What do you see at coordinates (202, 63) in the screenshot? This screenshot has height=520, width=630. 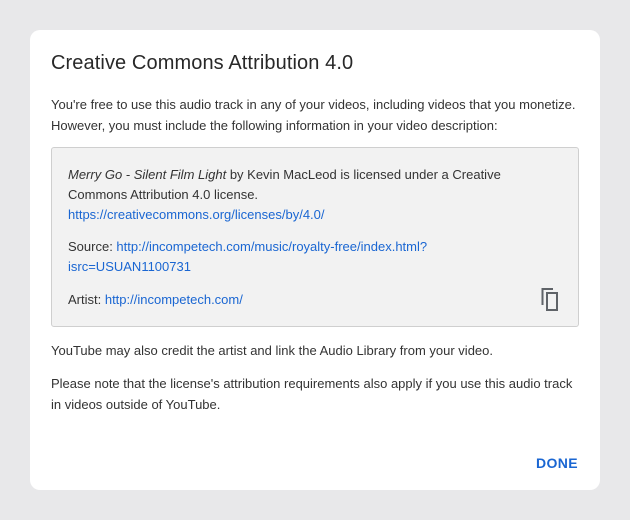 I see `dialog-title: Creative Commons Attribution 4.0` at bounding box center [202, 63].